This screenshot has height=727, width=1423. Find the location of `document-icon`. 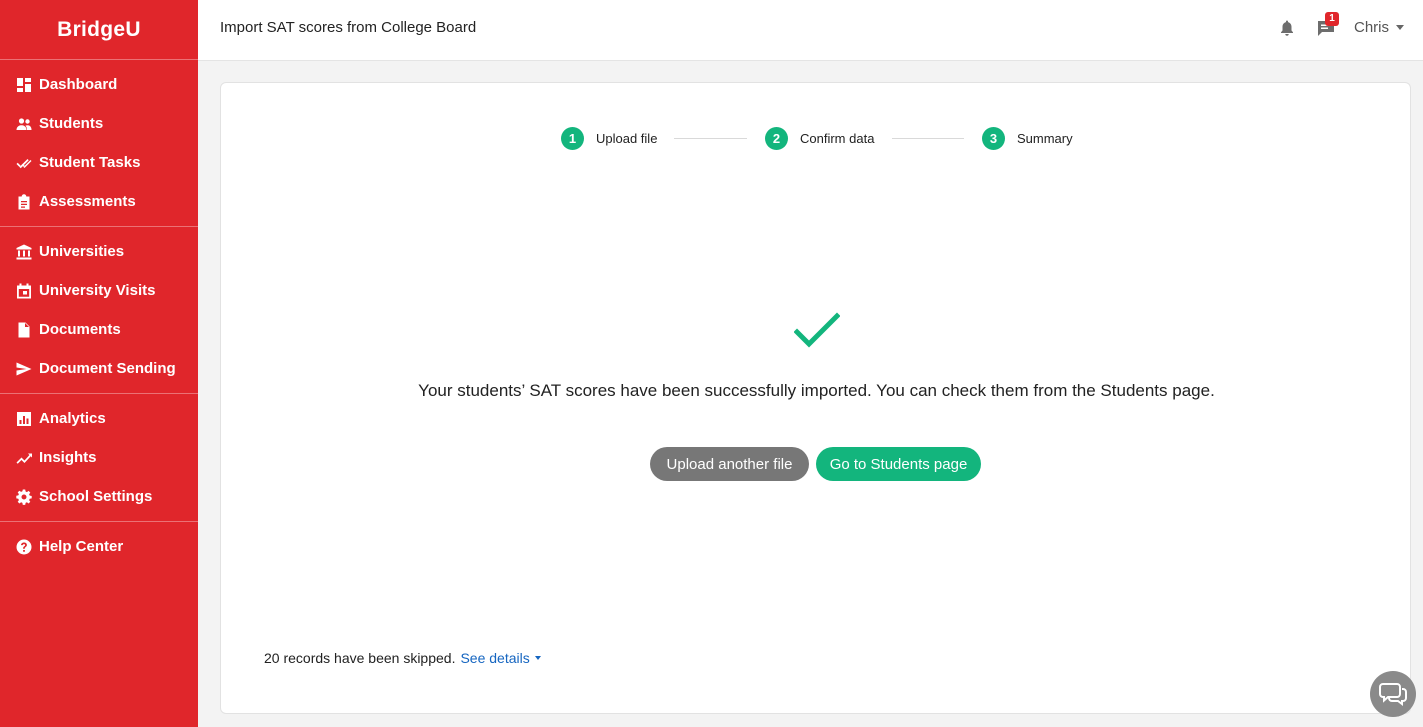

document-icon is located at coordinates (24, 330).